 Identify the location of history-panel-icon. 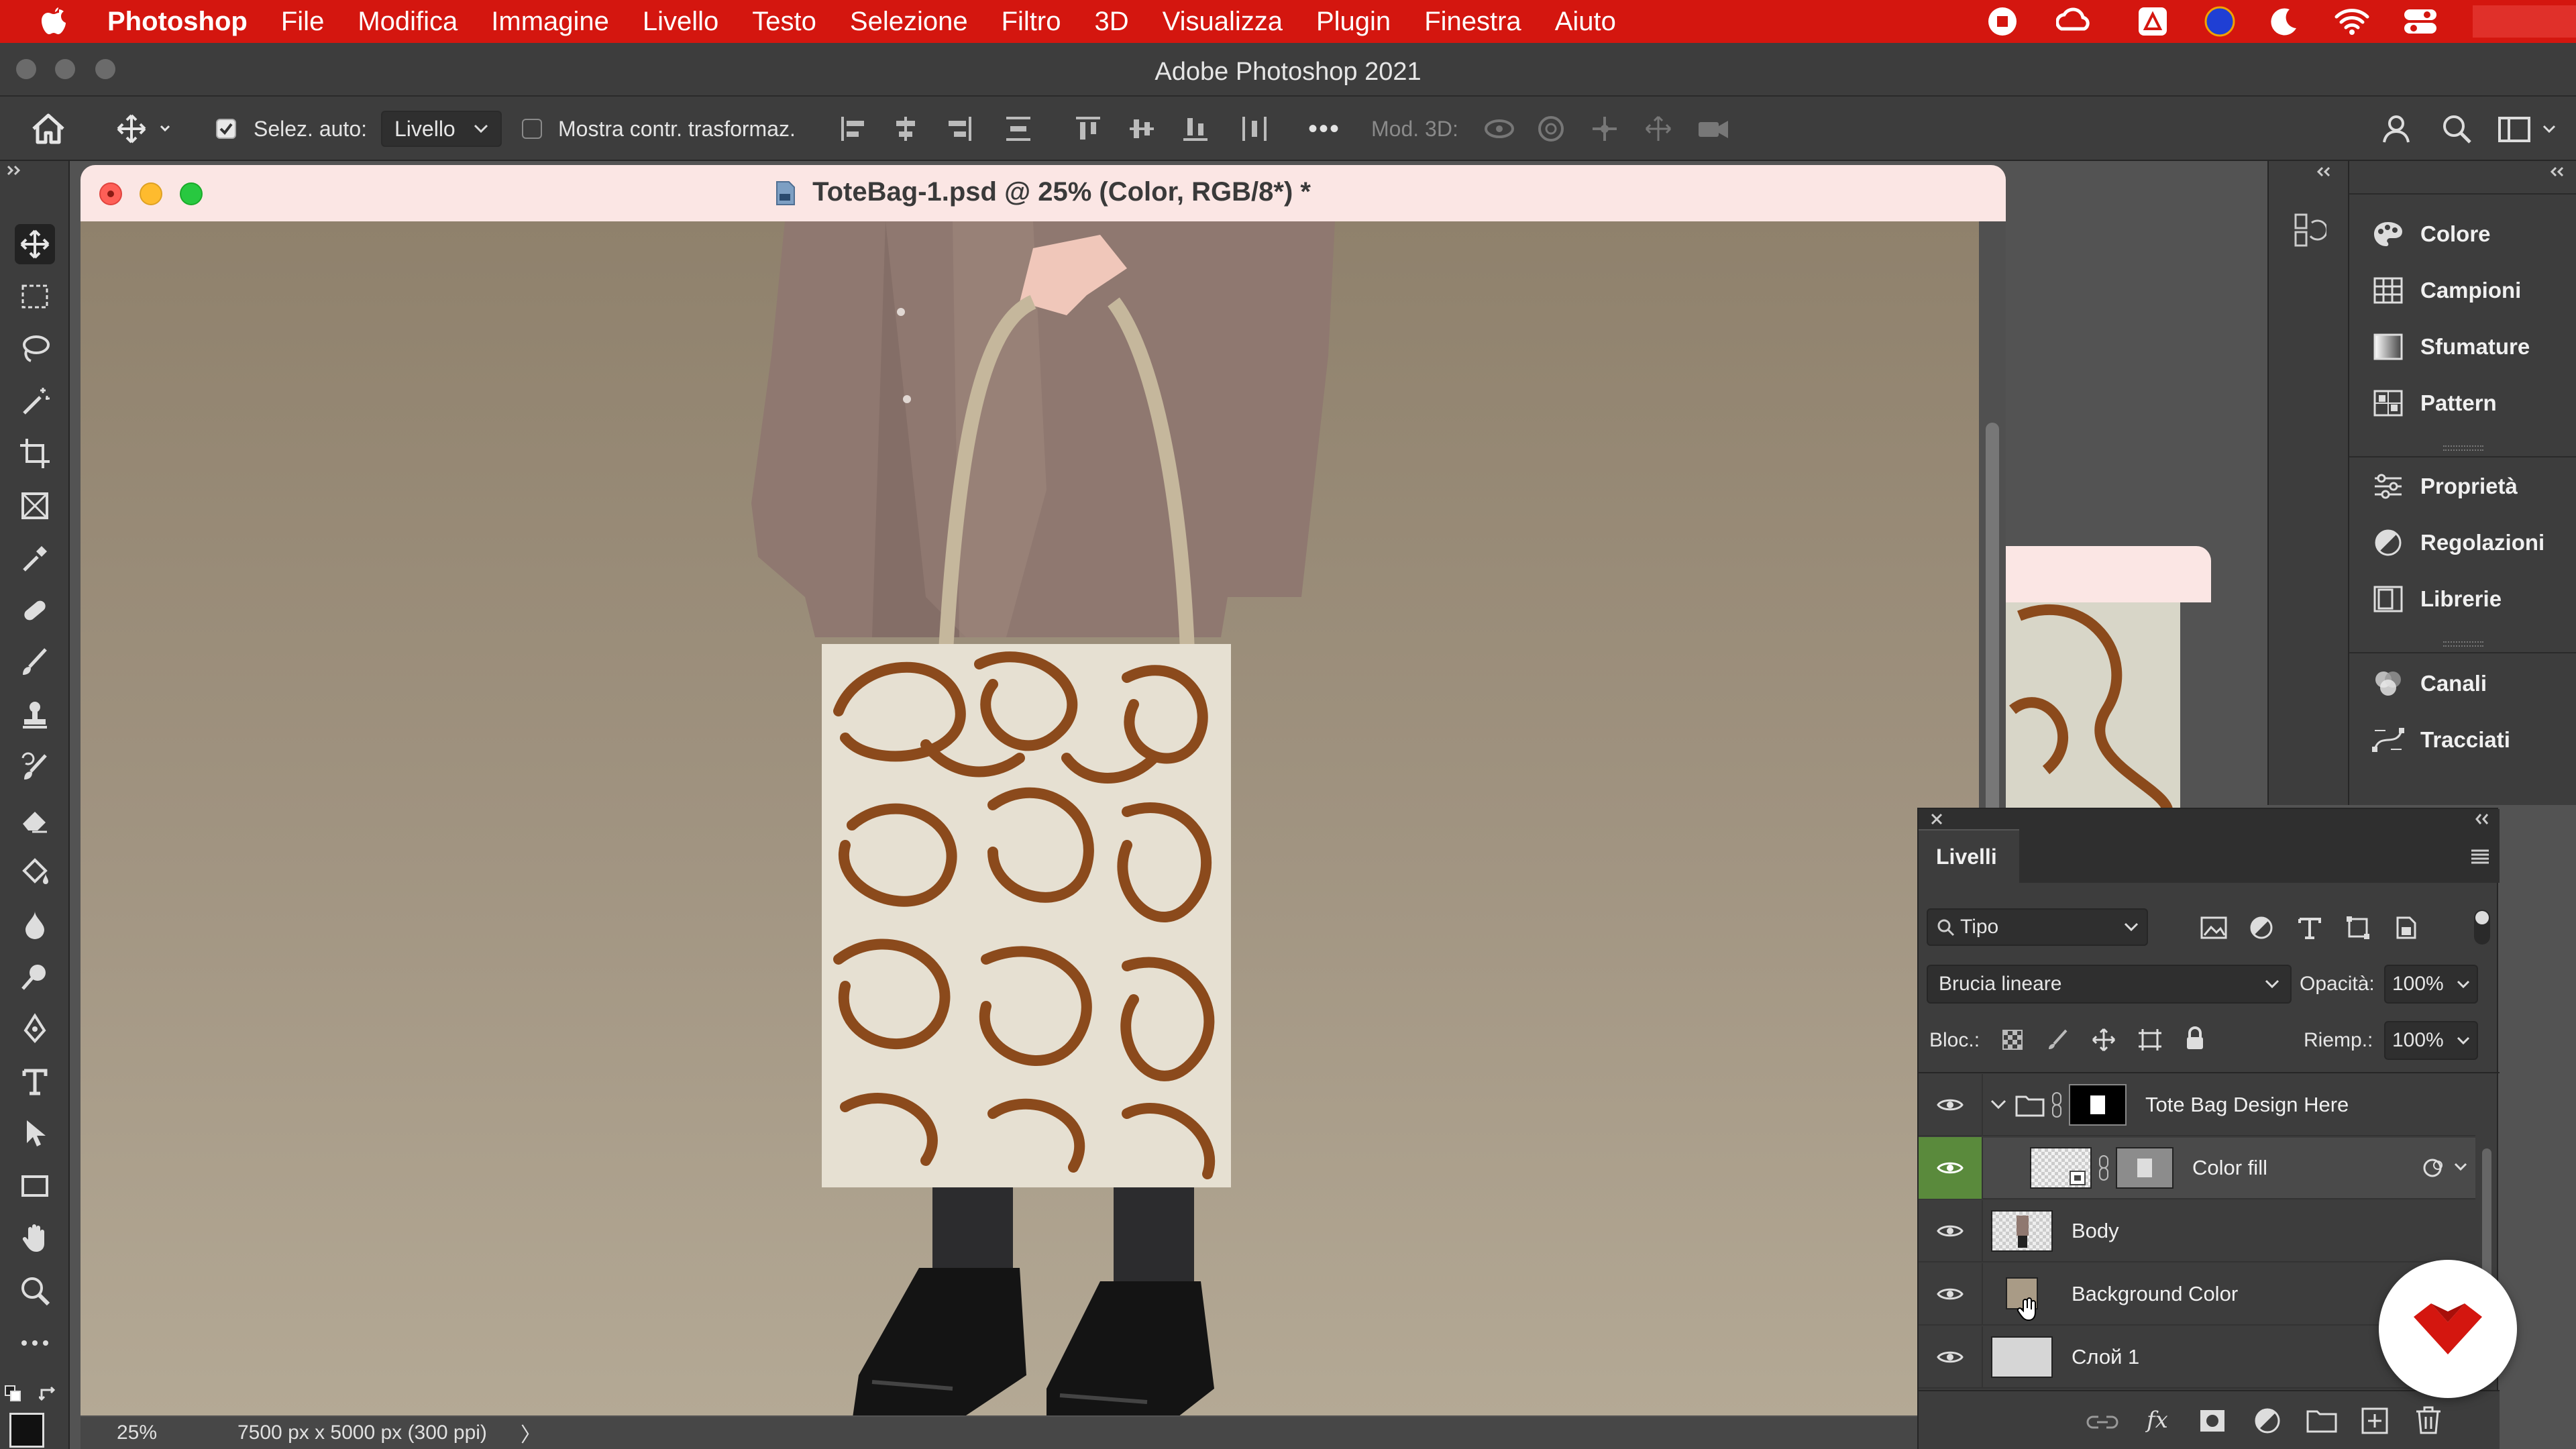
(2309, 231).